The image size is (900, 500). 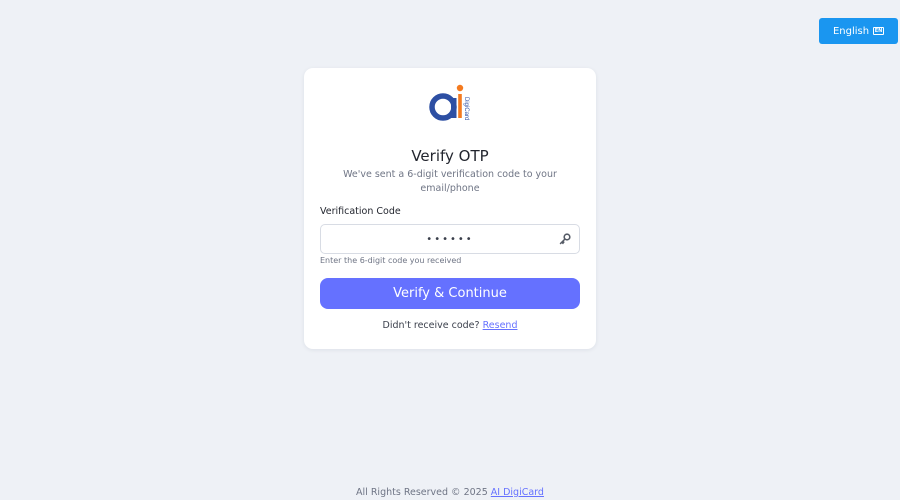 I want to click on language-selector-button: English EN, so click(x=858, y=31).